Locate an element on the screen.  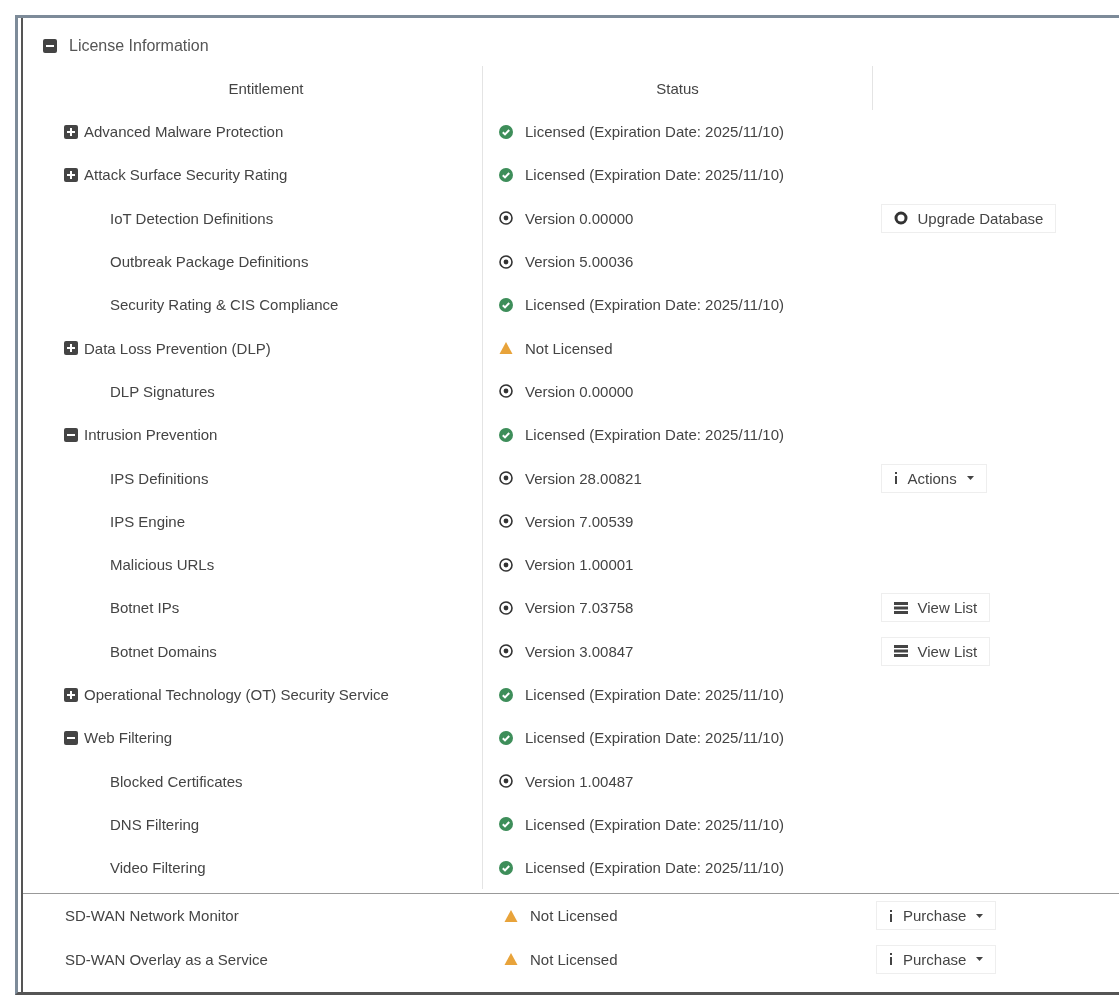
entitlement-name: Malicious URLs is located at coordinates (162, 565).